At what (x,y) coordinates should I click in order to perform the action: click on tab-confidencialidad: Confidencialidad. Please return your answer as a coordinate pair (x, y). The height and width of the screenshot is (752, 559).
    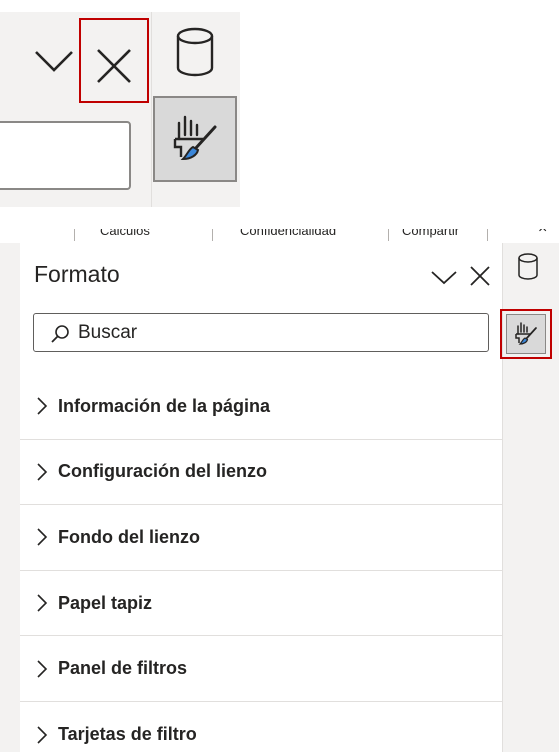
    Looking at the image, I should click on (288, 233).